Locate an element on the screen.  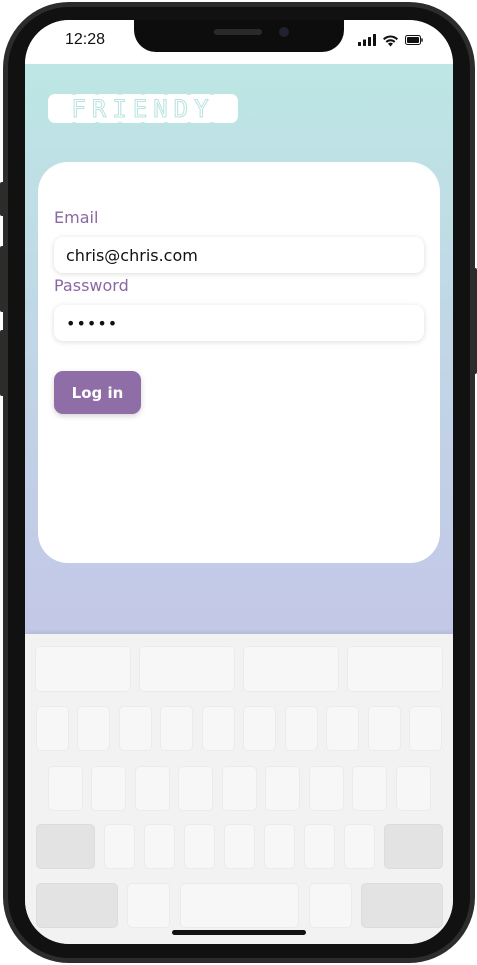
signal-icon is located at coordinates (367, 40).